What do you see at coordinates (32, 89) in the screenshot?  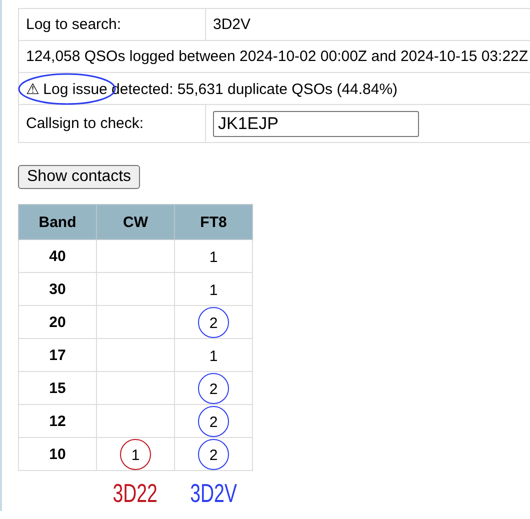 I see `warning-icon: ⚠` at bounding box center [32, 89].